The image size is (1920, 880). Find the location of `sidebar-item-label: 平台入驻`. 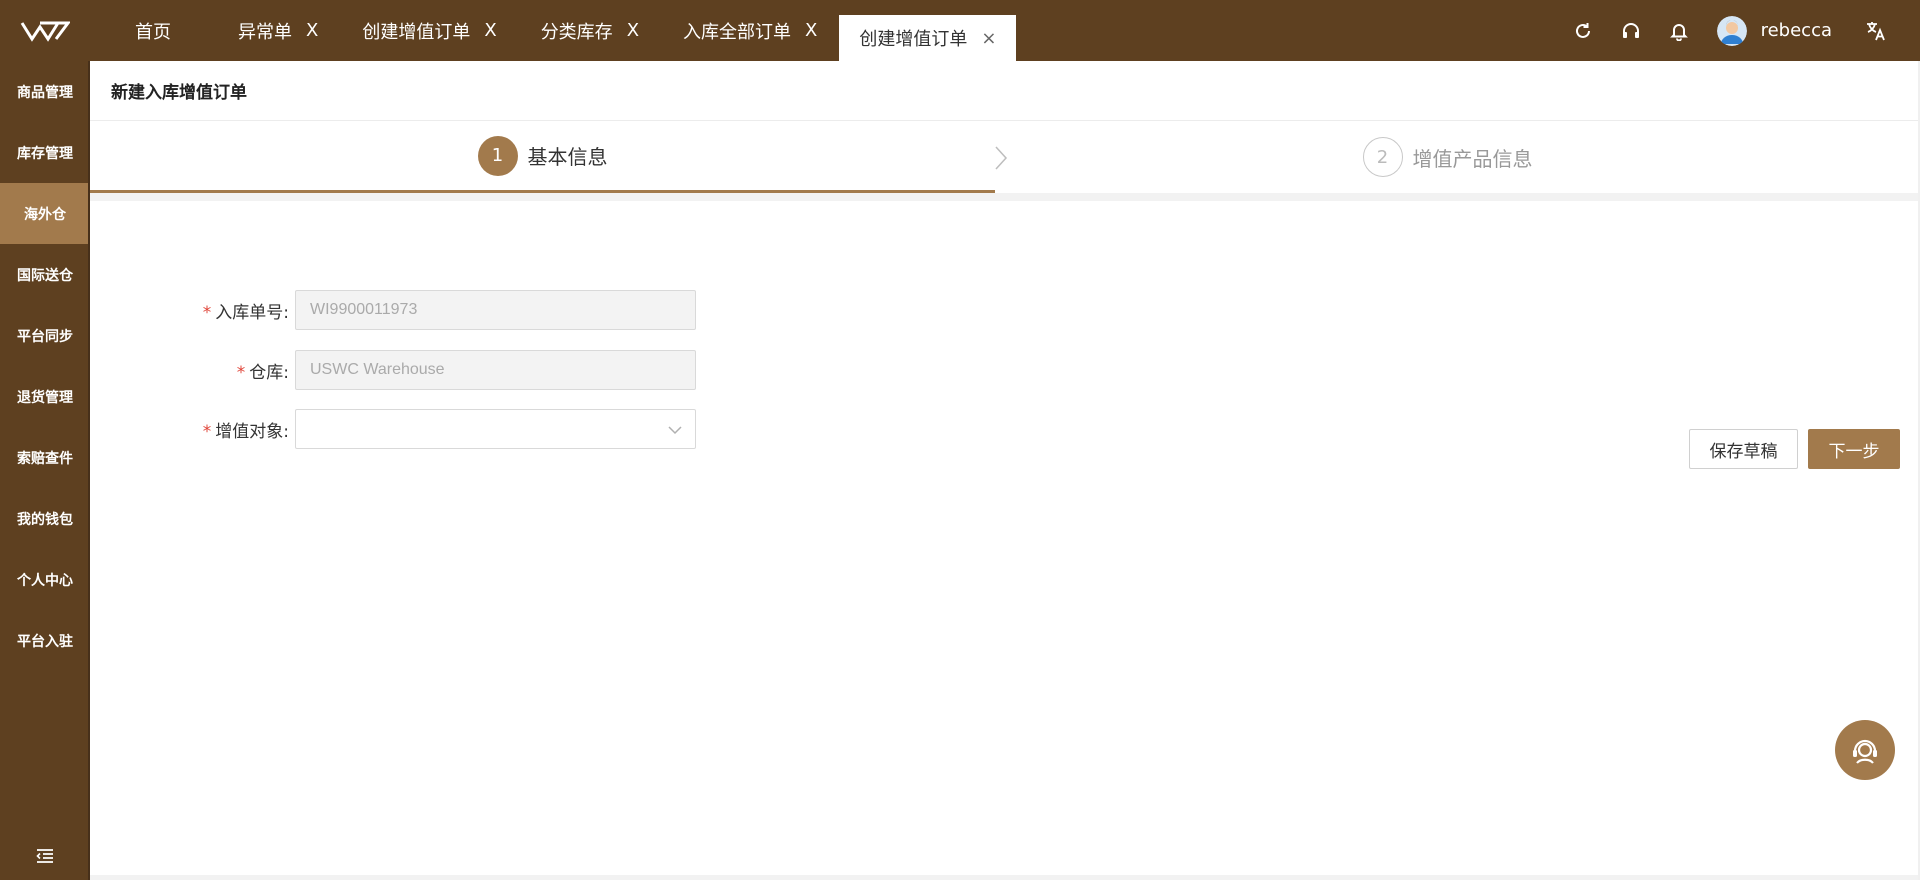

sidebar-item-label: 平台入驻 is located at coordinates (45, 641).